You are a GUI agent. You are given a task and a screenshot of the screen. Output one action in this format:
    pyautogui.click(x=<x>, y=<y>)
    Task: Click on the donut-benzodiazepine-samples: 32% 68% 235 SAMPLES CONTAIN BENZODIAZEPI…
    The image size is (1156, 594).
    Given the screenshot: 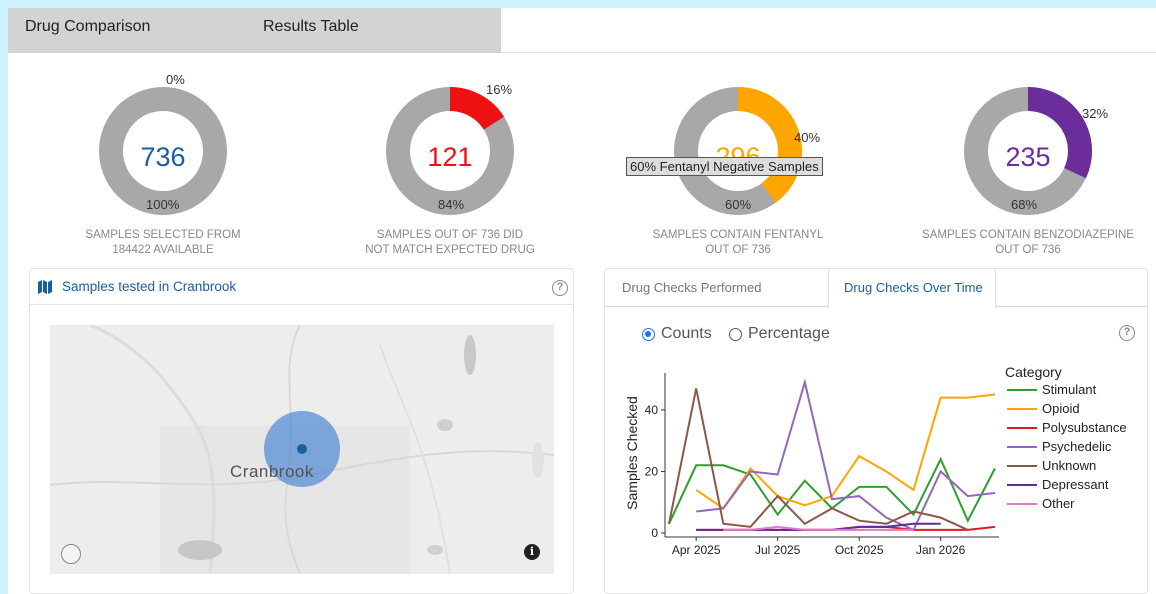 What is the action you would take?
    pyautogui.click(x=1028, y=165)
    